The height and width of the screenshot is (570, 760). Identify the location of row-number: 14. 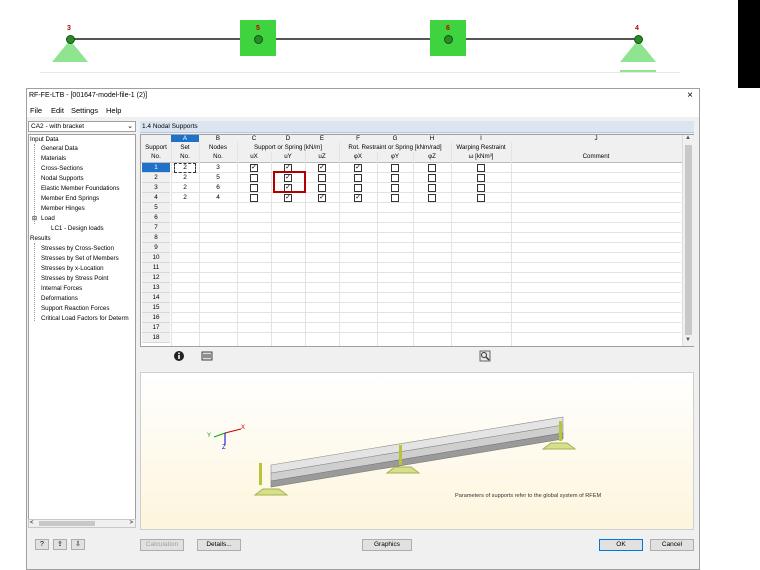
(156, 298).